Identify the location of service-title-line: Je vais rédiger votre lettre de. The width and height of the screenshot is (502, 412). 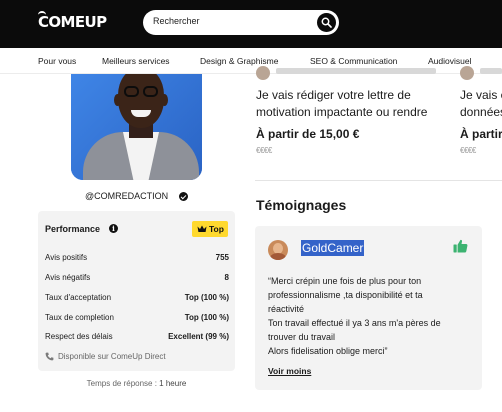
(333, 95).